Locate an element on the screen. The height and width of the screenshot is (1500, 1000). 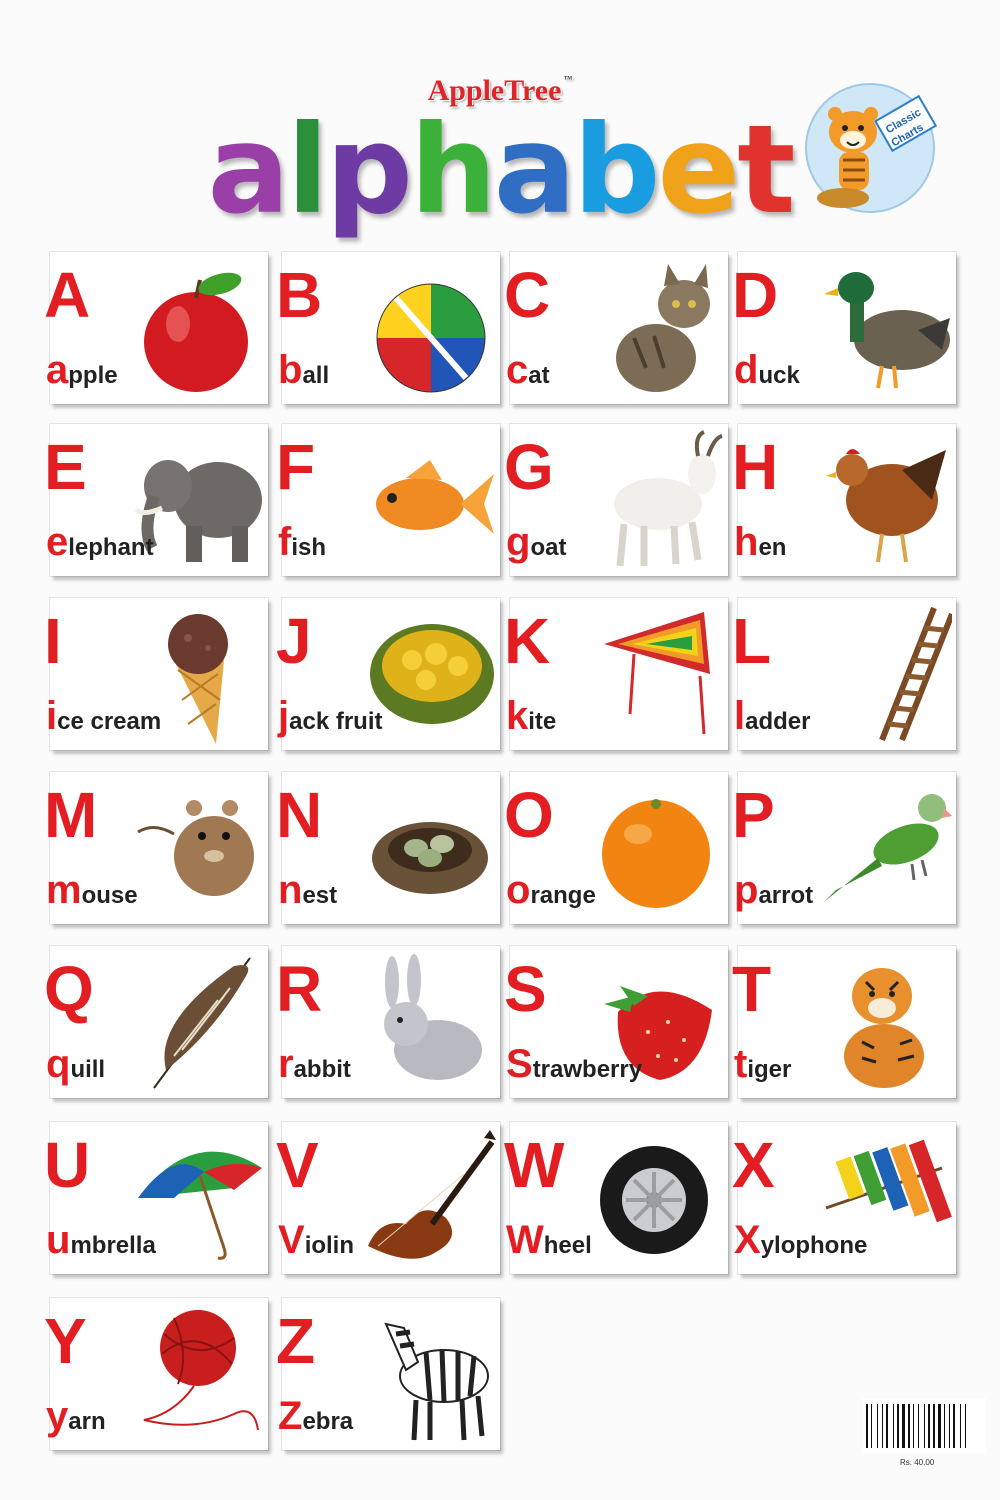
price-label: Rs. 40.00 is located at coordinates (917, 1462).